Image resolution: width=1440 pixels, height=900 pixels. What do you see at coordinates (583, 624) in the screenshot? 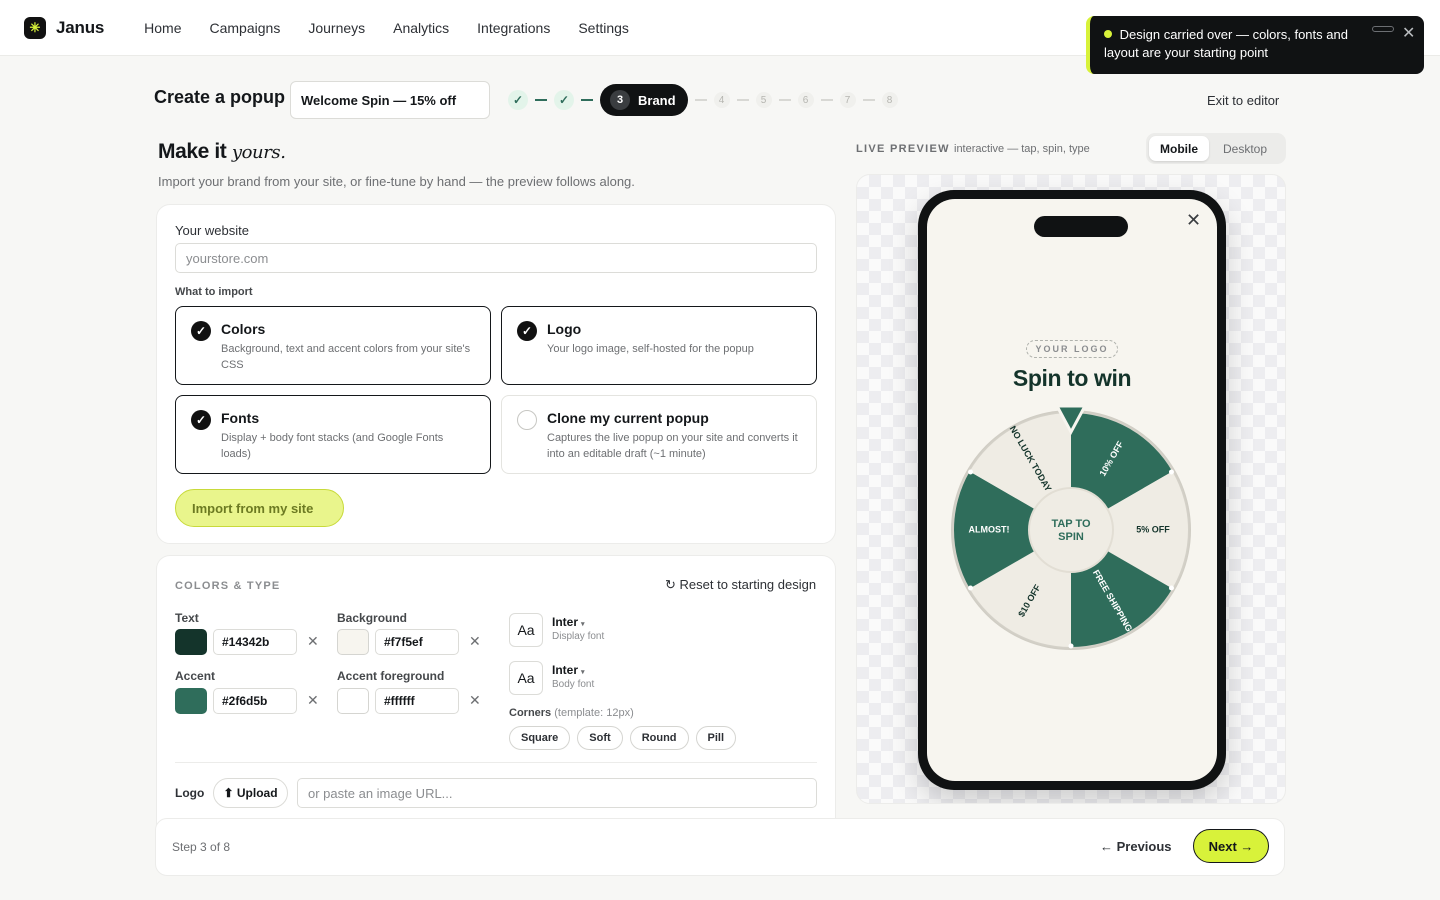
I see `chevron-down-icon: ▾` at bounding box center [583, 624].